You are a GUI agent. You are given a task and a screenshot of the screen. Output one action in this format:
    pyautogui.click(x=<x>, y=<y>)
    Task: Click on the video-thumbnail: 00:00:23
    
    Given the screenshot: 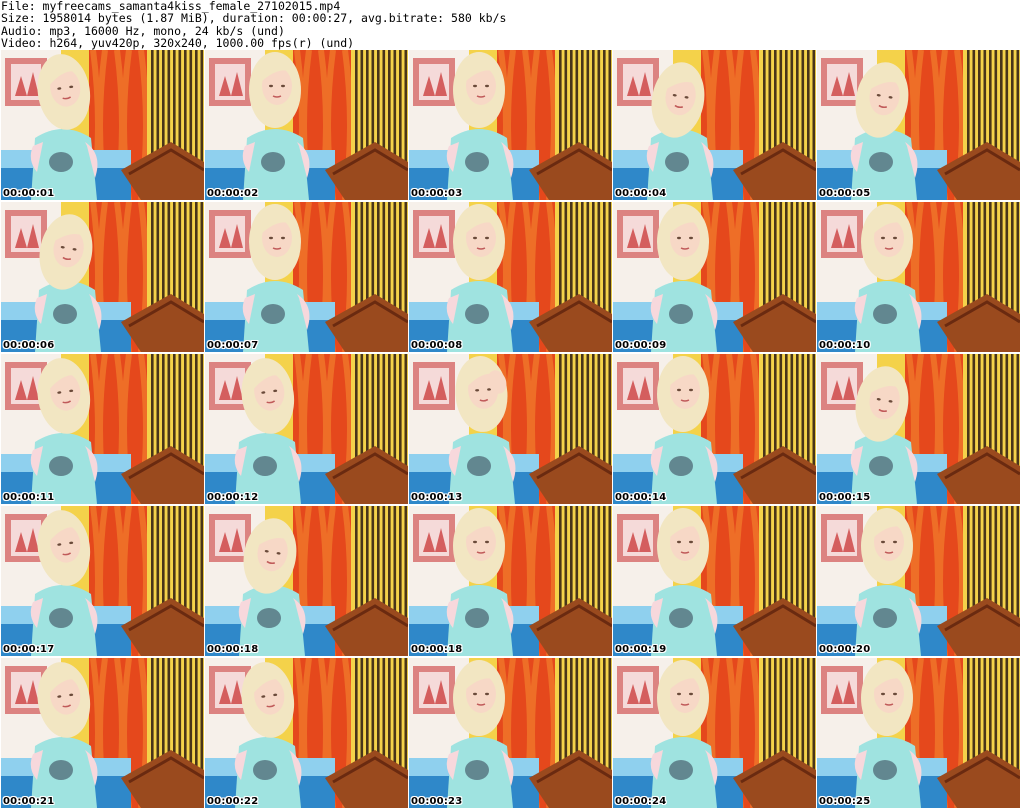 What is the action you would take?
    pyautogui.click(x=510, y=733)
    